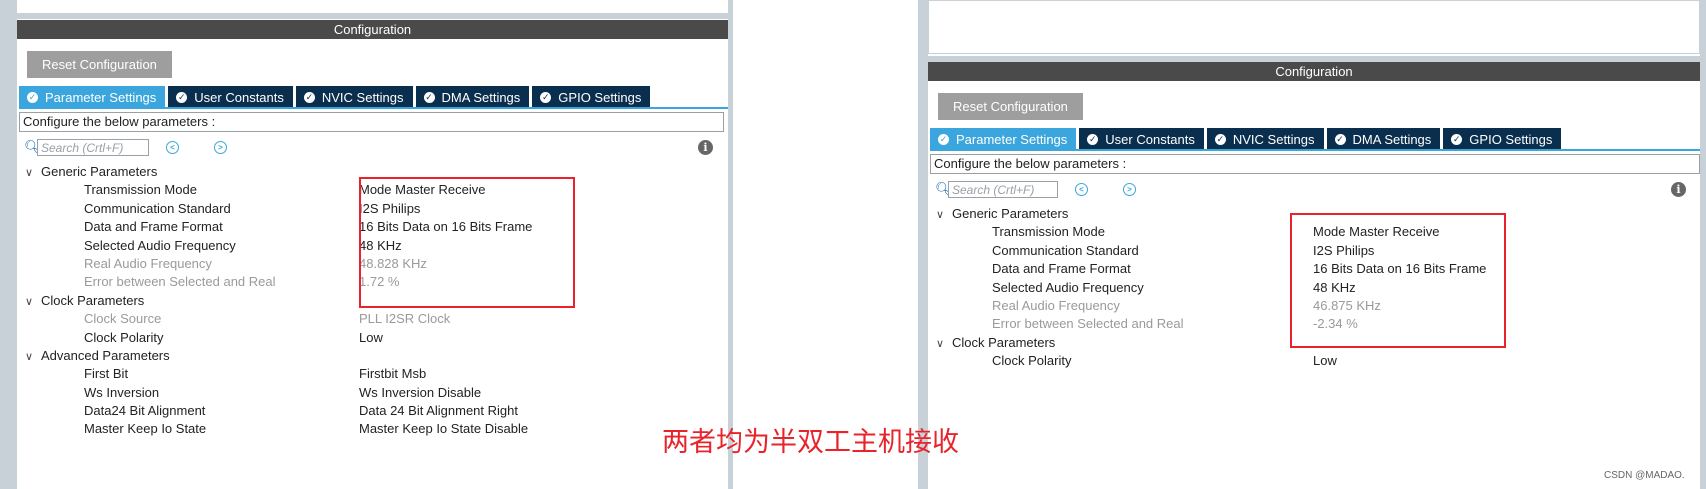 The image size is (1706, 489). Describe the element at coordinates (467, 242) in the screenshot. I see `left-highlight-box` at that location.